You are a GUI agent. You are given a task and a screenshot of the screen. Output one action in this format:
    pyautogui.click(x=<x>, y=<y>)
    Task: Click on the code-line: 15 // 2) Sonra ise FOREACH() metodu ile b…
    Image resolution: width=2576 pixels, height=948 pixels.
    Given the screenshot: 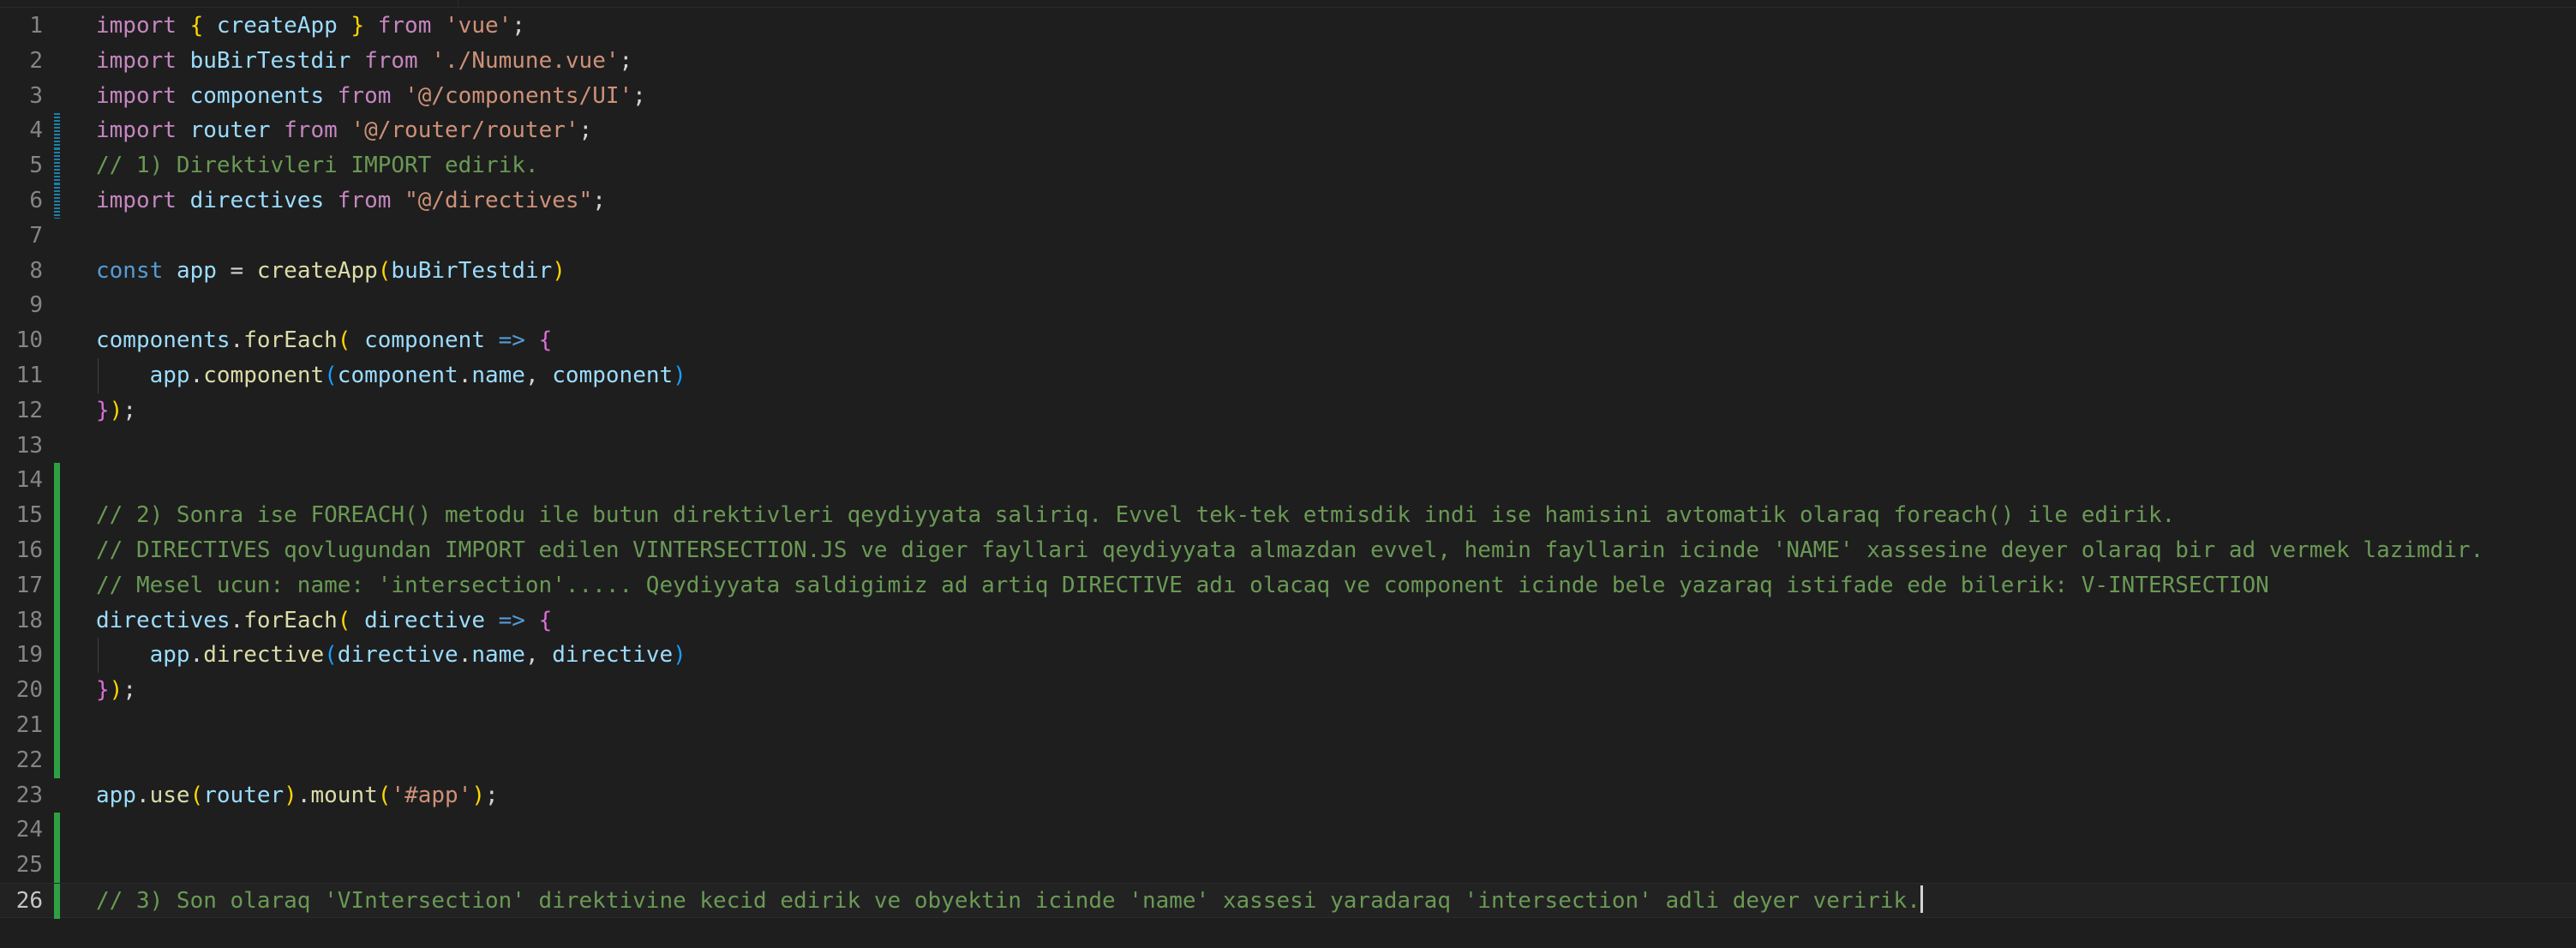 What is the action you would take?
    pyautogui.click(x=1288, y=515)
    